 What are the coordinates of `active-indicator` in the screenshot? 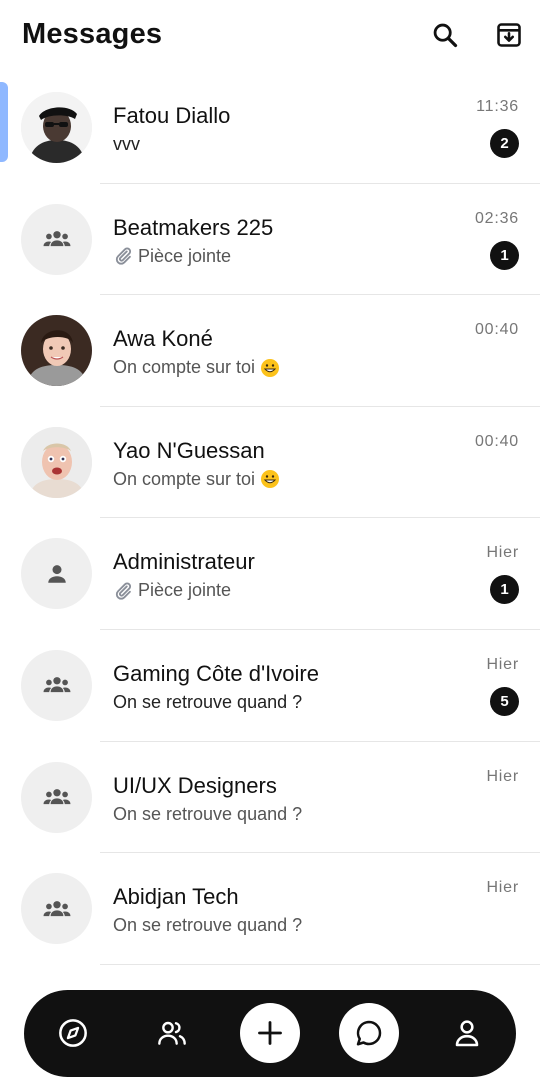 It's located at (4, 122).